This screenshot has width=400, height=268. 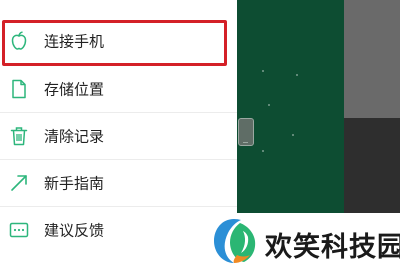 What do you see at coordinates (19, 41) in the screenshot?
I see `apple-icon` at bounding box center [19, 41].